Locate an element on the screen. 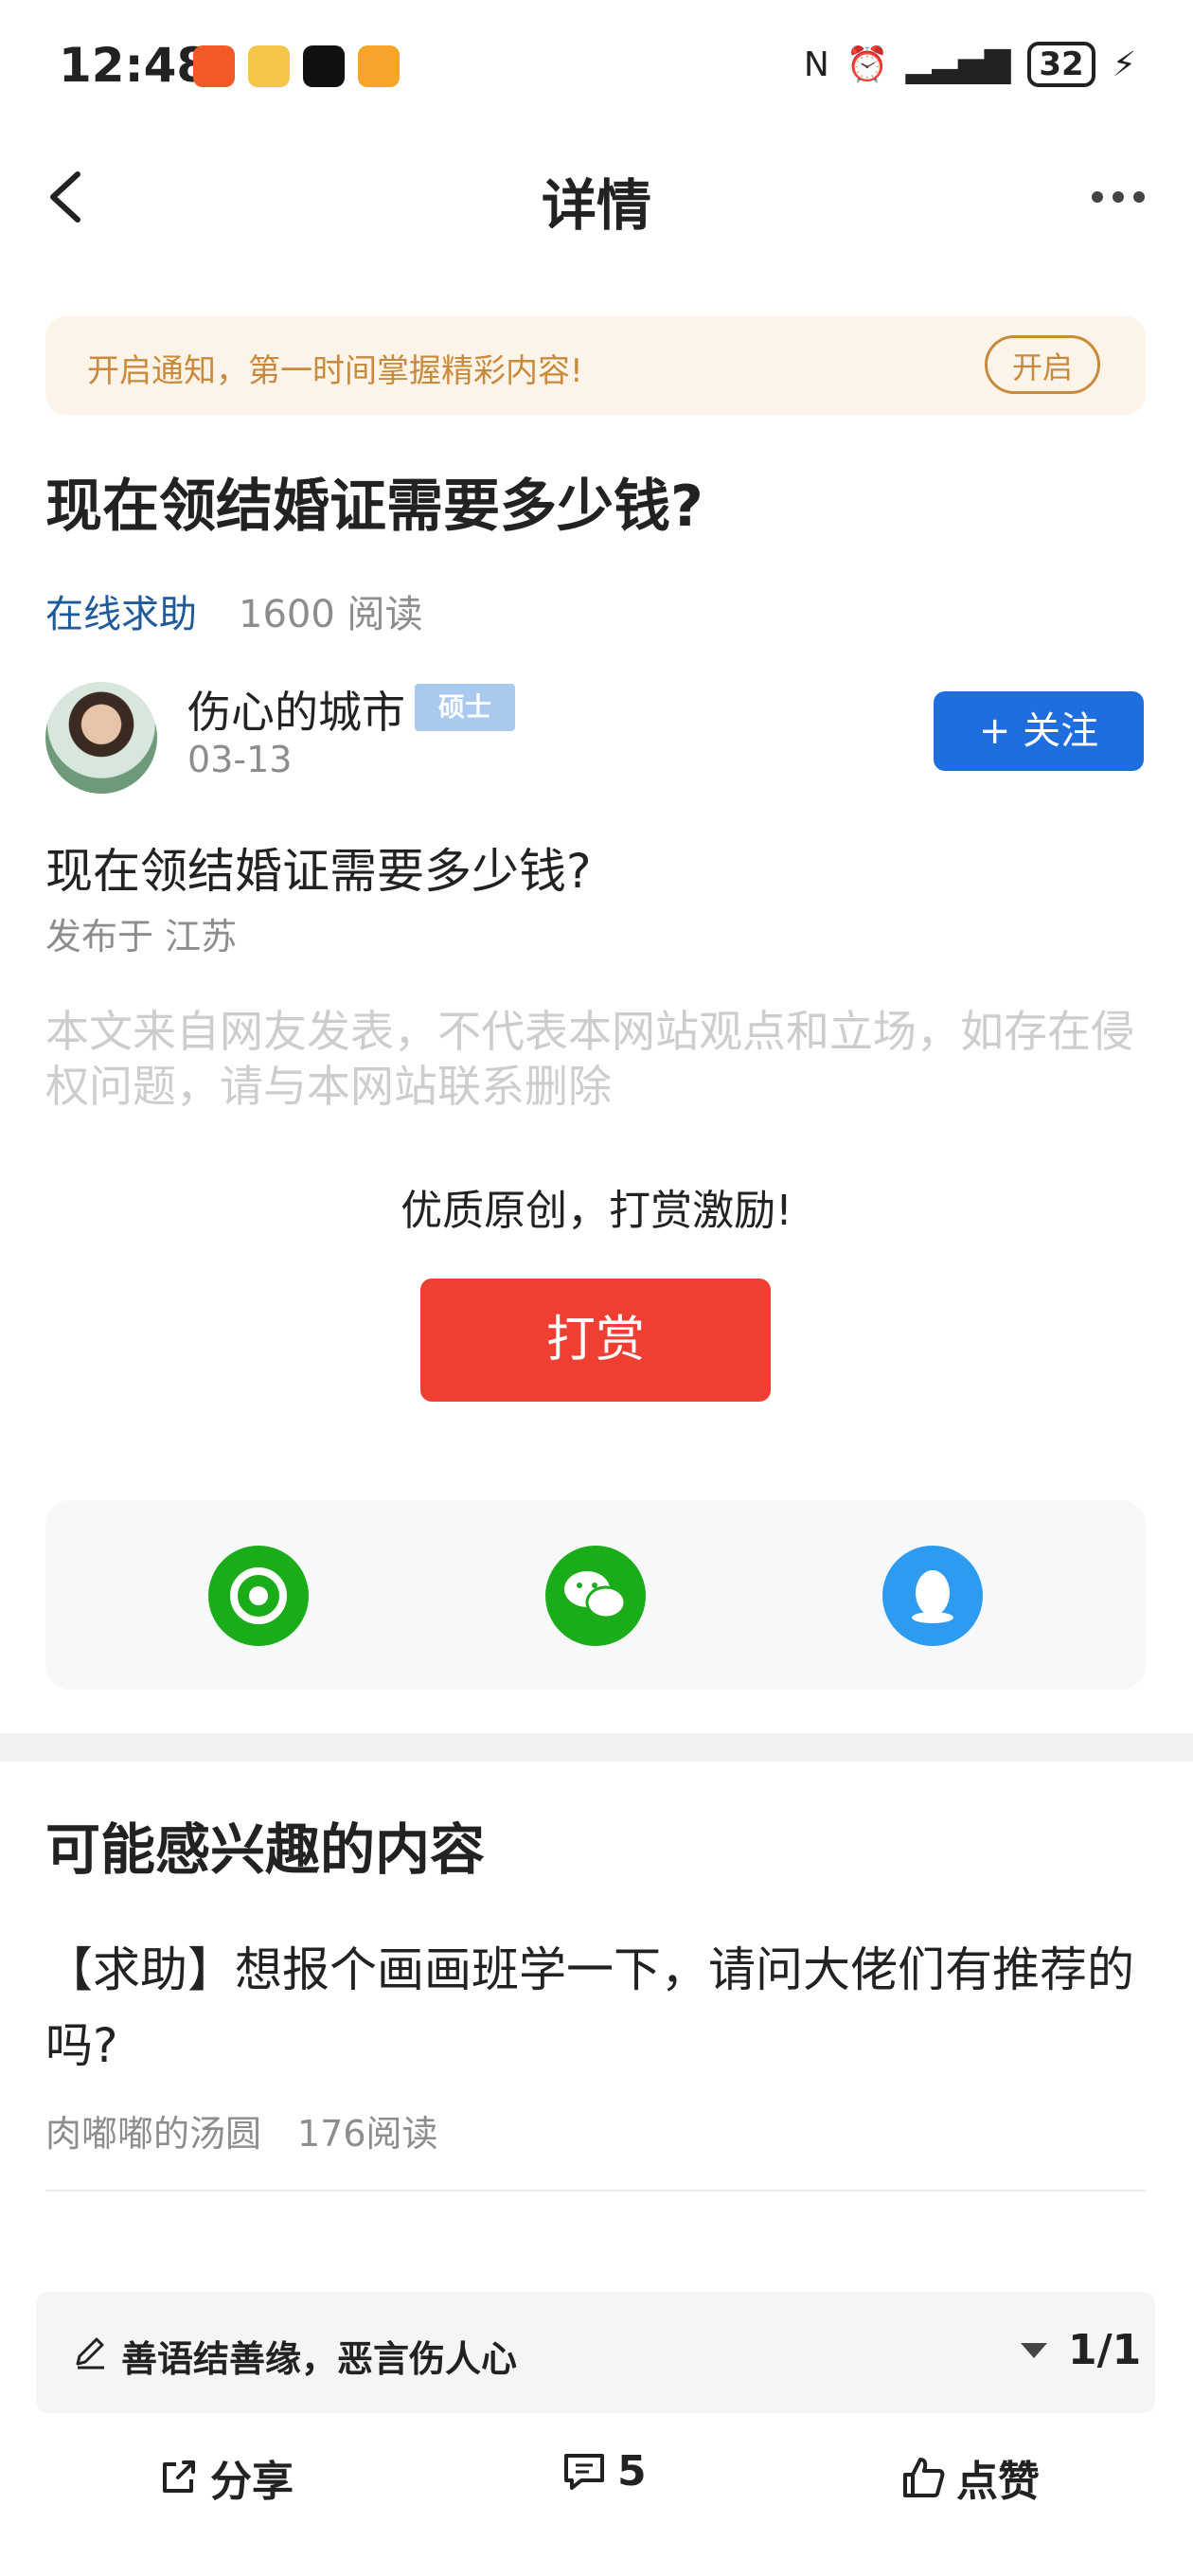 The width and height of the screenshot is (1193, 2576). like-label: 点赞 is located at coordinates (998, 2482).